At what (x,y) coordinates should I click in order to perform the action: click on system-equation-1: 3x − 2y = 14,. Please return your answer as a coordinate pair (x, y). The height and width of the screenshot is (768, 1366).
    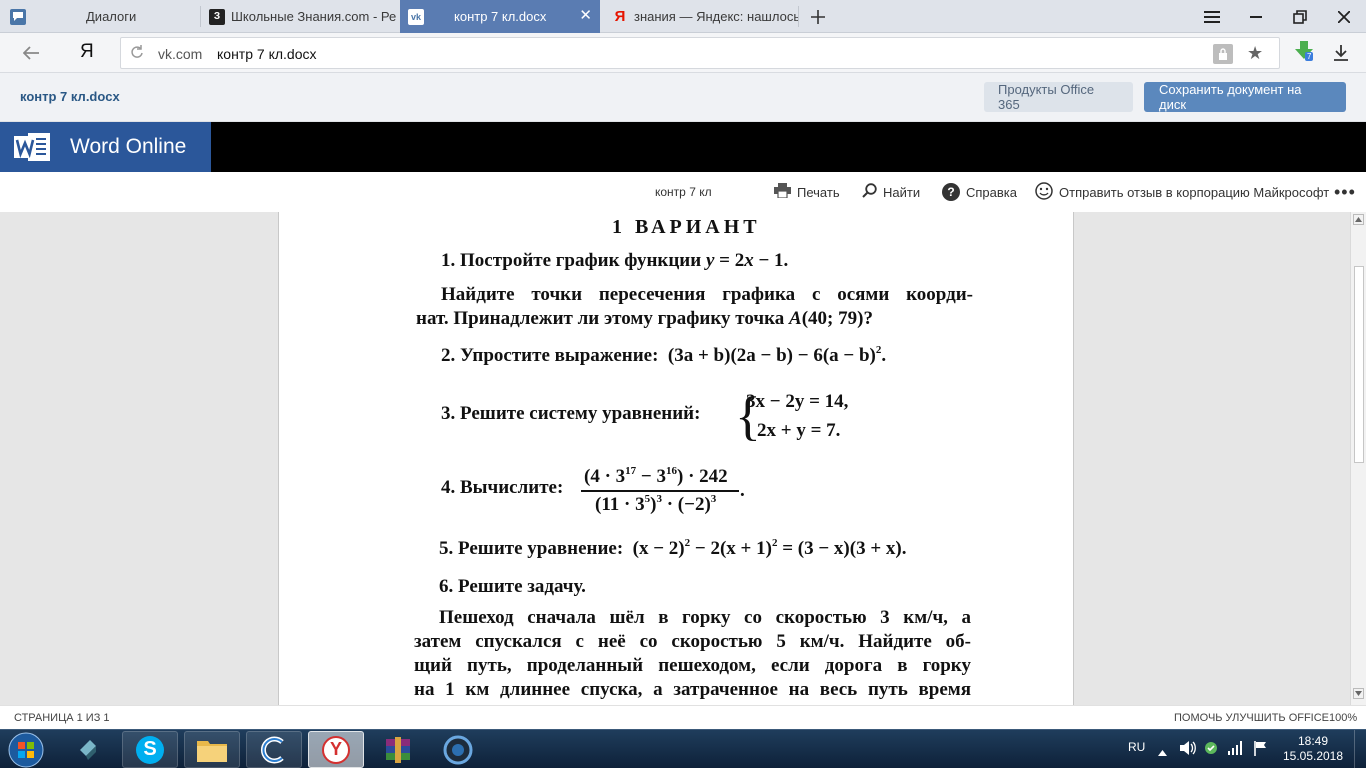
    Looking at the image, I should click on (797, 401).